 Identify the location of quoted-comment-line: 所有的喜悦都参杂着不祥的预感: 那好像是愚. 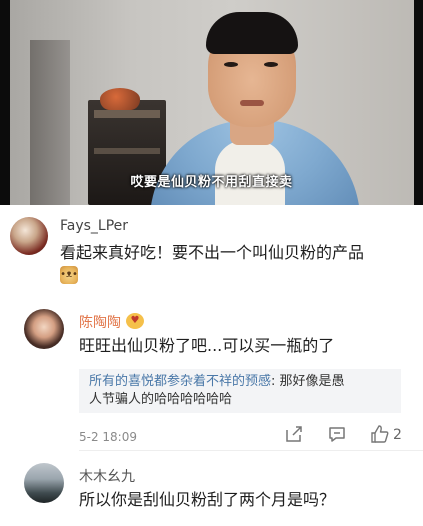
(217, 382).